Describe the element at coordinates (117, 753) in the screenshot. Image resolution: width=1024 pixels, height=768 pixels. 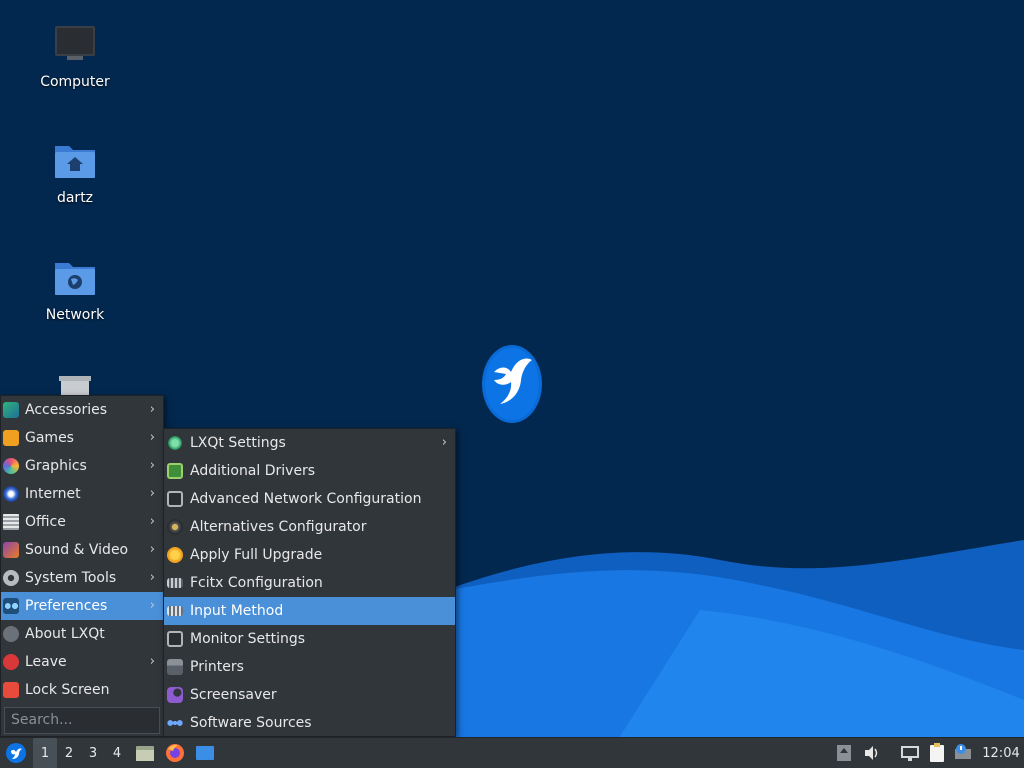
I see `desktop-switch-4: 4` at that location.